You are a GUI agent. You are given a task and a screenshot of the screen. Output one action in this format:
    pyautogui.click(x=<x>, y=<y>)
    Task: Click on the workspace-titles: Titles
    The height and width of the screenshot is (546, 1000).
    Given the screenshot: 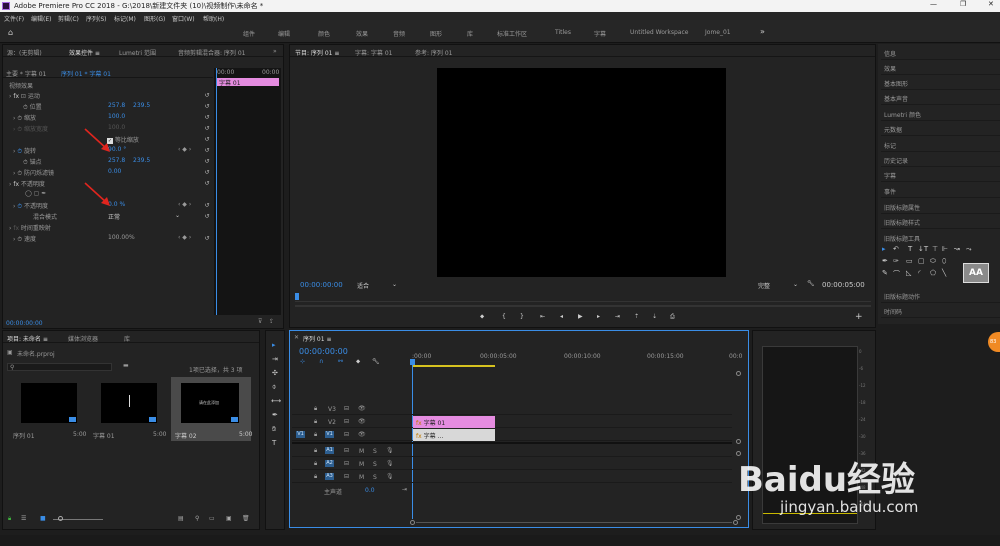 What is the action you would take?
    pyautogui.click(x=563, y=32)
    